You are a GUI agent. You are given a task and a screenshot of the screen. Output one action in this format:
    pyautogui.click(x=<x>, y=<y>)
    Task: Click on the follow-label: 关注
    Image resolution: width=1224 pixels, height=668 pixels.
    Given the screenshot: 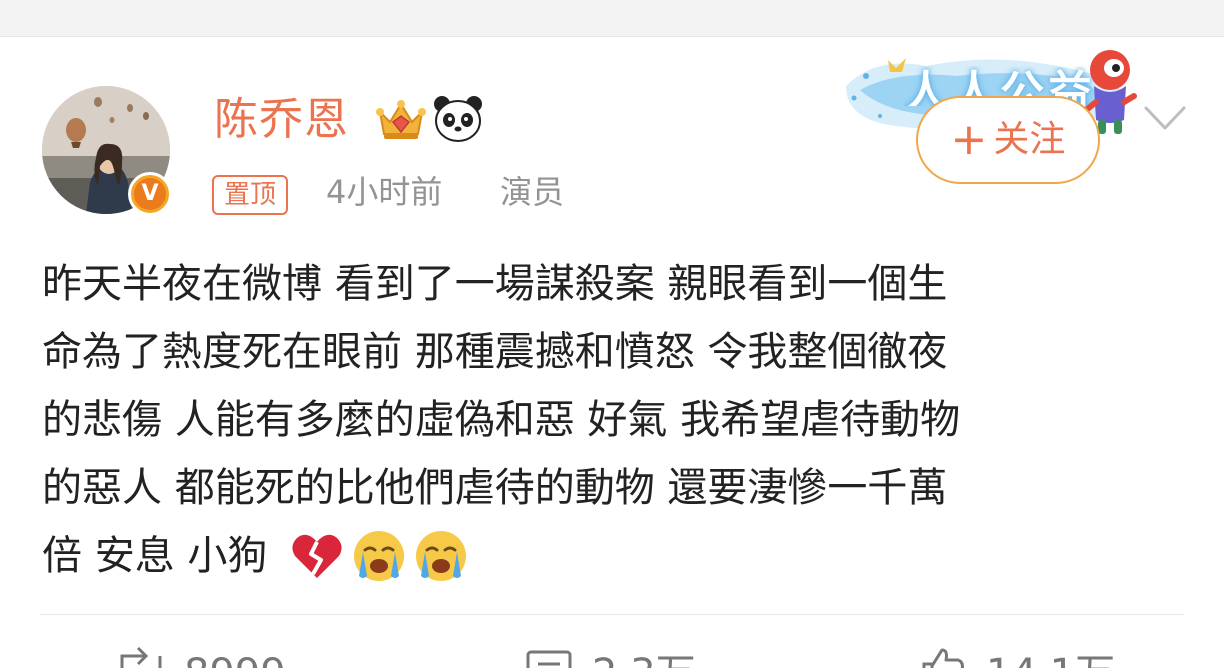 What is the action you would take?
    pyautogui.click(x=1029, y=139)
    